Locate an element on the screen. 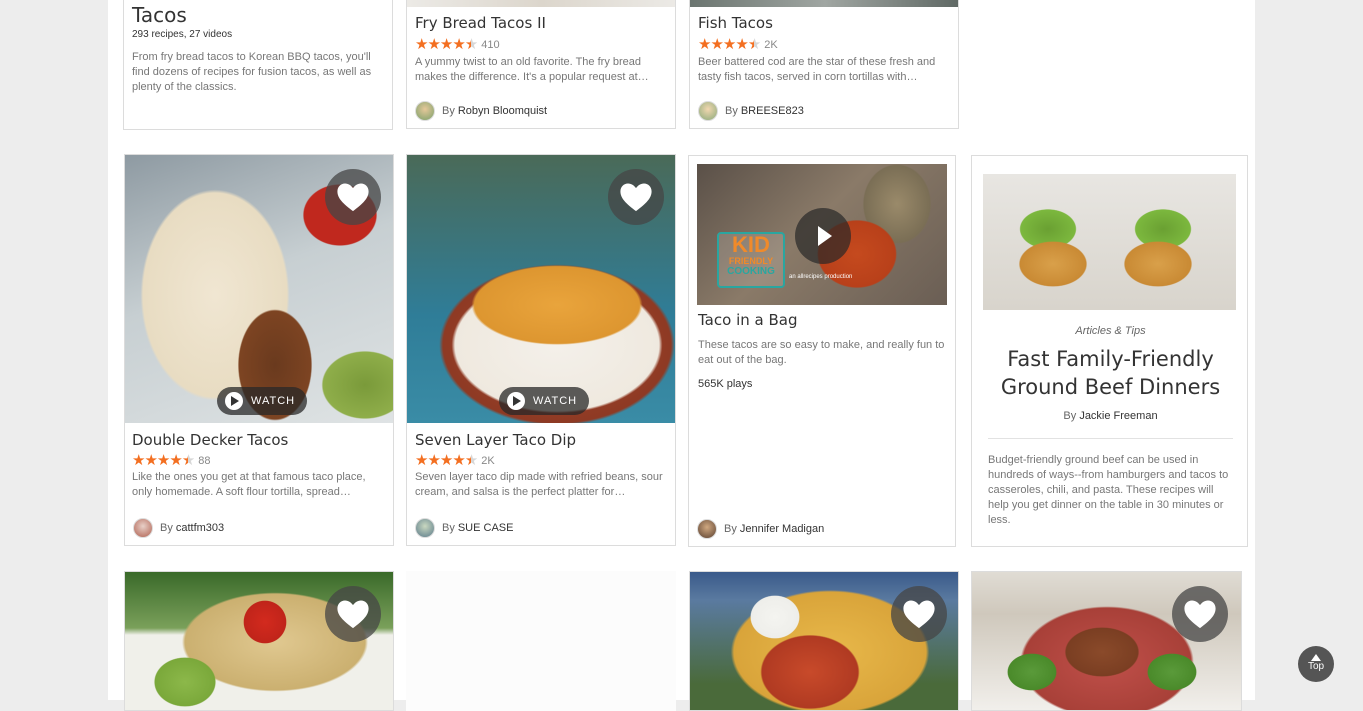  video-author: By Jennifer Madigan is located at coordinates (760, 529).